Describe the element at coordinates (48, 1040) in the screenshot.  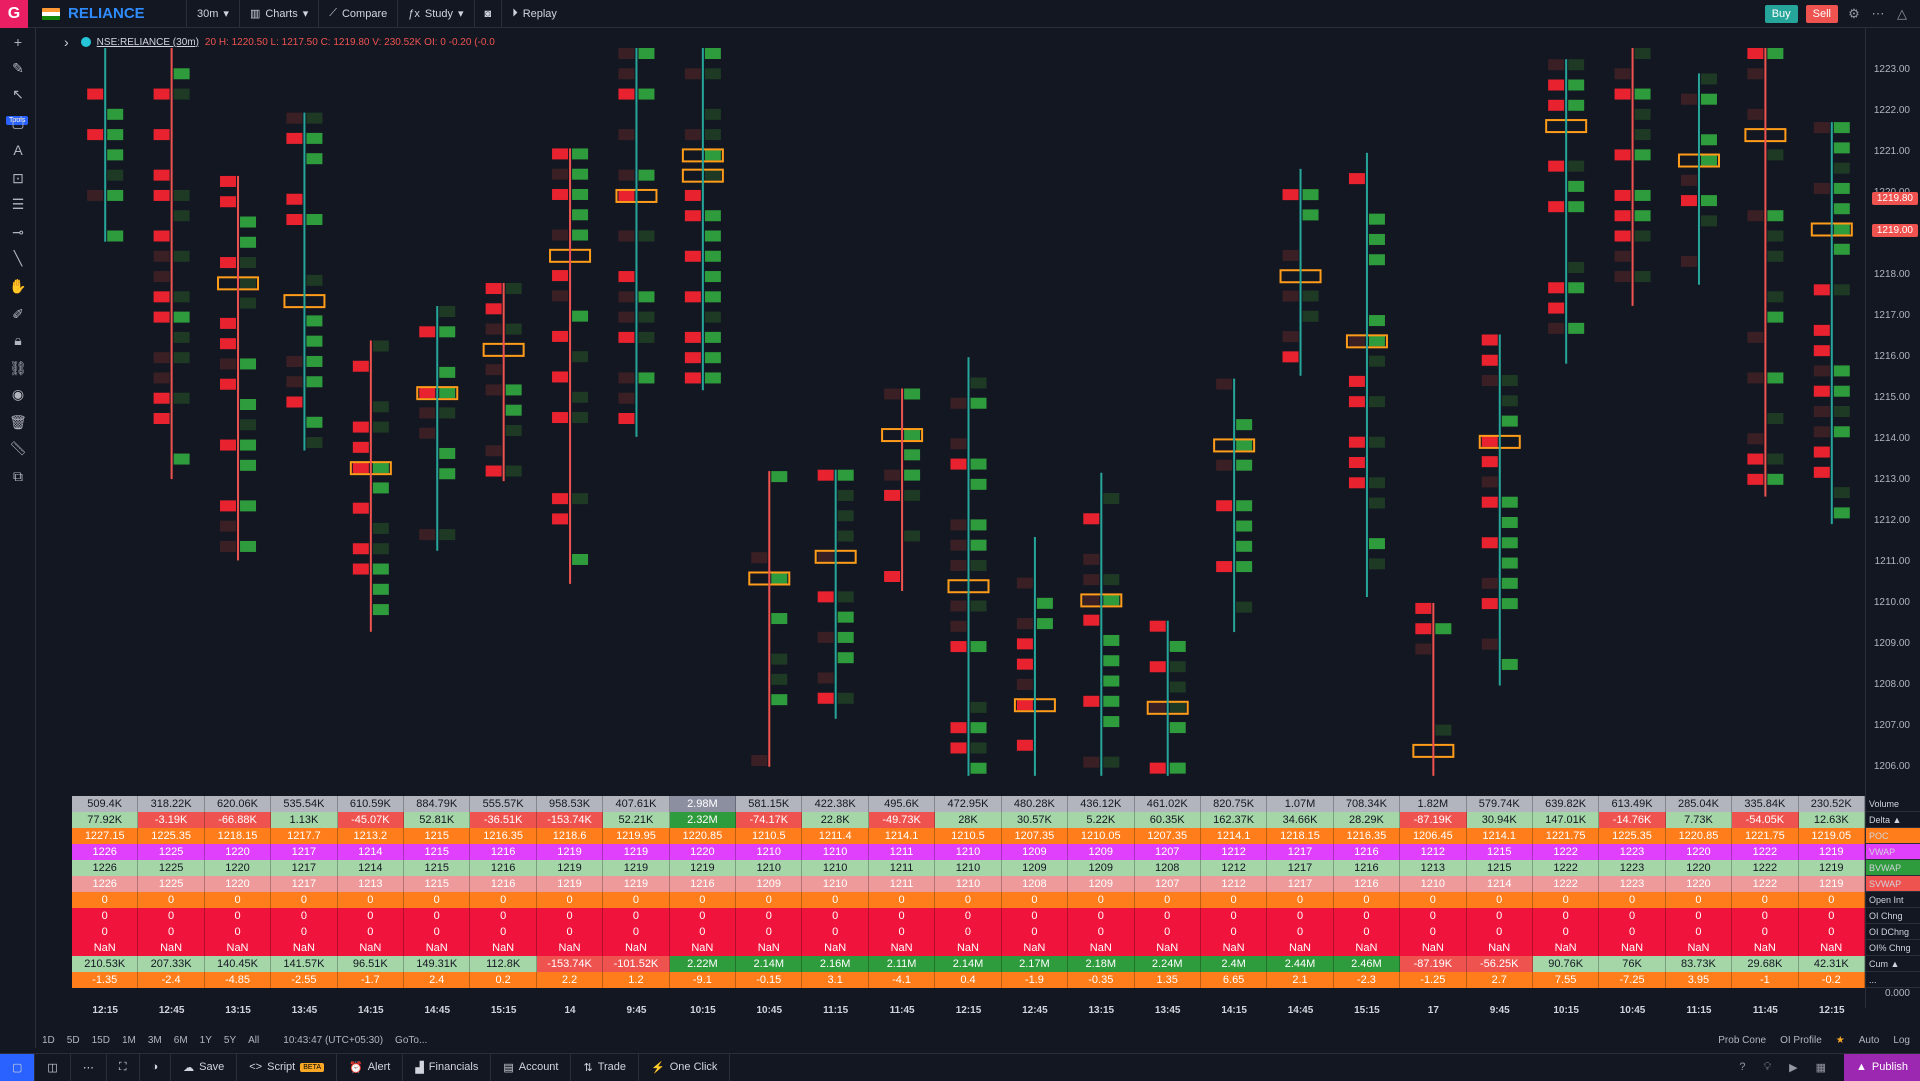
I see `range-1d: 1D` at that location.